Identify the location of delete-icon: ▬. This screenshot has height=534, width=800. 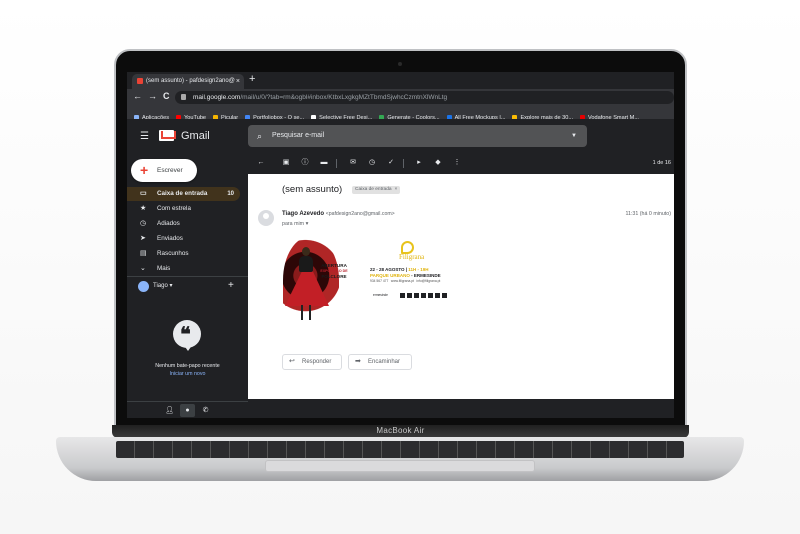
(324, 163).